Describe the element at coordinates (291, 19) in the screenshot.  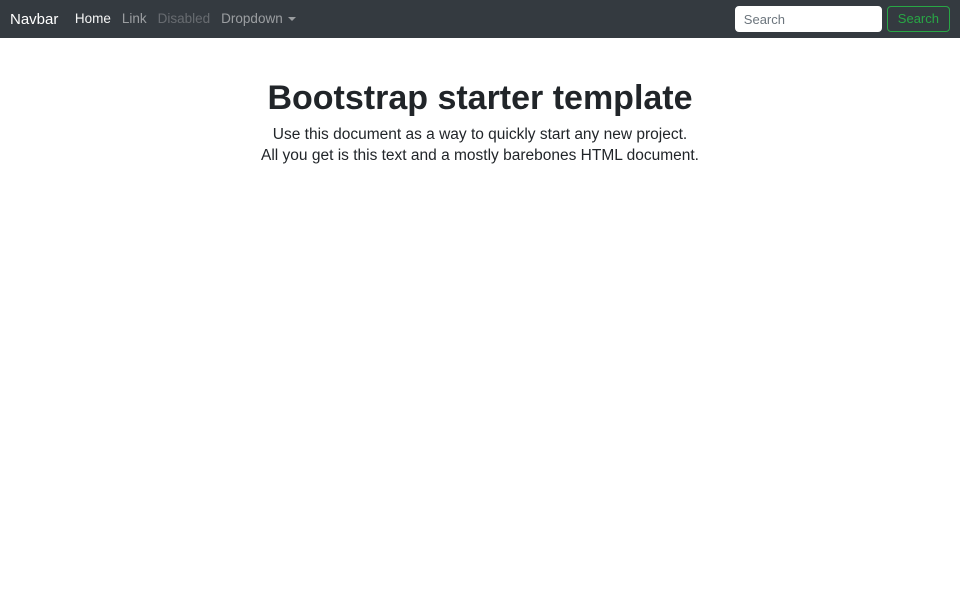
I see `caret-down-icon` at that location.